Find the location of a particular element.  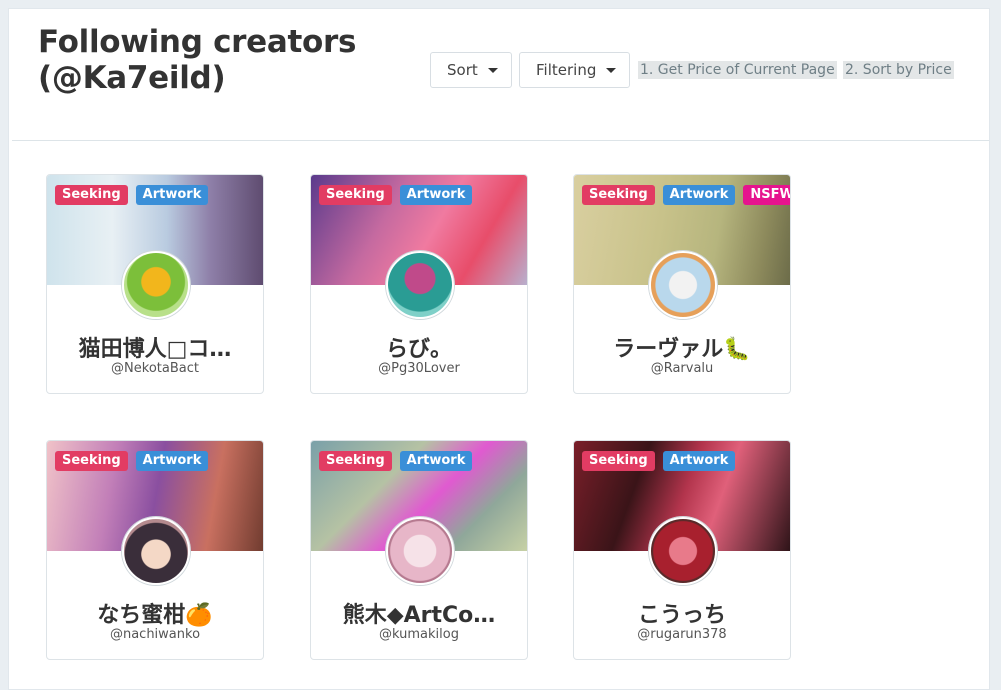

creator-handle: @Pg30Lover is located at coordinates (419, 368).